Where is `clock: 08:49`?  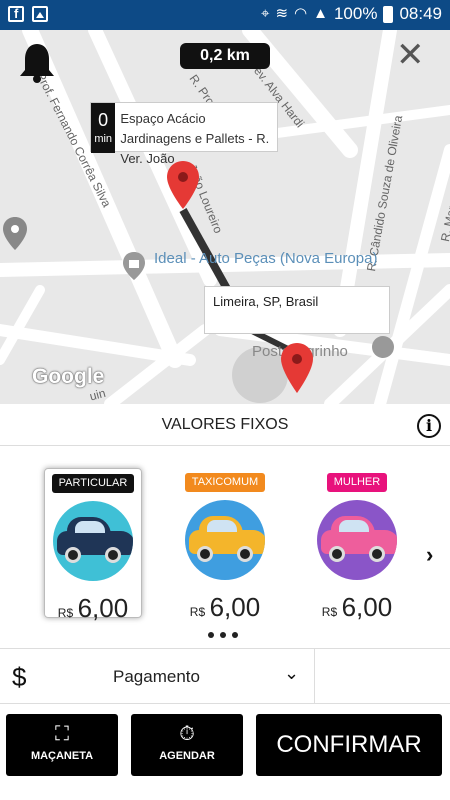
clock: 08:49 is located at coordinates (420, 13).